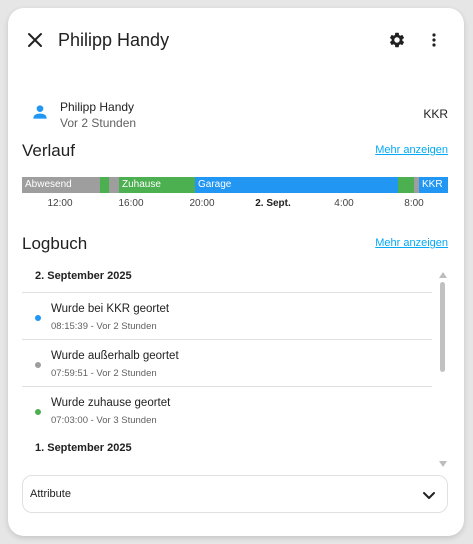 The image size is (473, 544). Describe the element at coordinates (443, 275) in the screenshot. I see `scroll-up-arrow-icon` at that location.